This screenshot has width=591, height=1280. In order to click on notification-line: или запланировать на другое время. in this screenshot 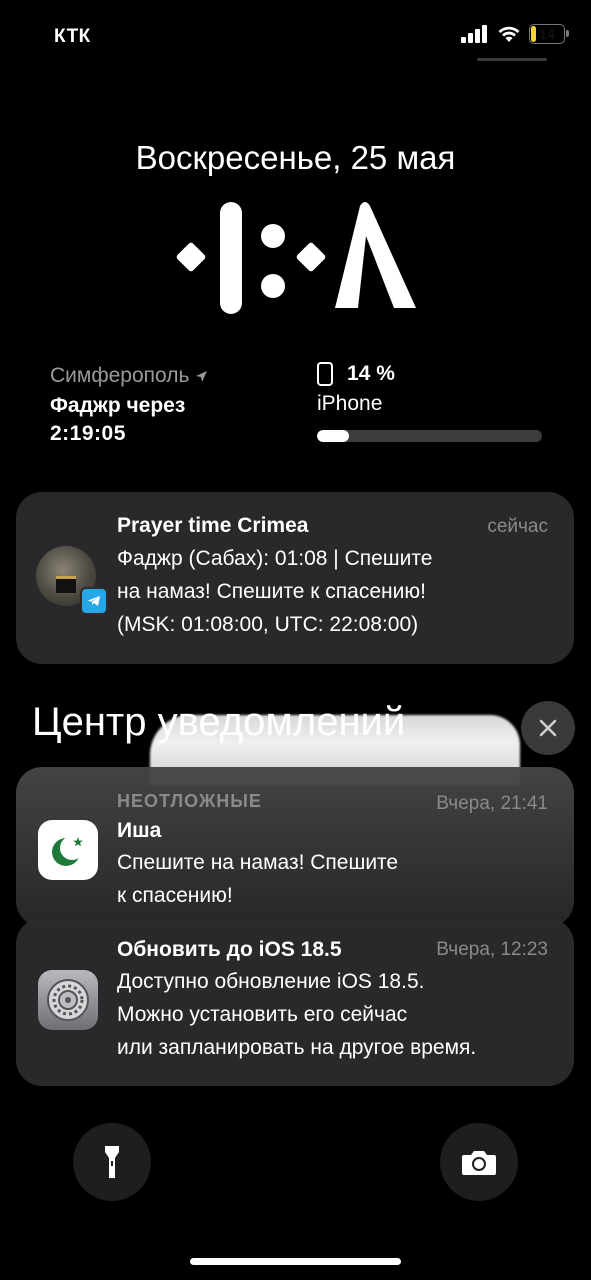, I will do `click(297, 1047)`.